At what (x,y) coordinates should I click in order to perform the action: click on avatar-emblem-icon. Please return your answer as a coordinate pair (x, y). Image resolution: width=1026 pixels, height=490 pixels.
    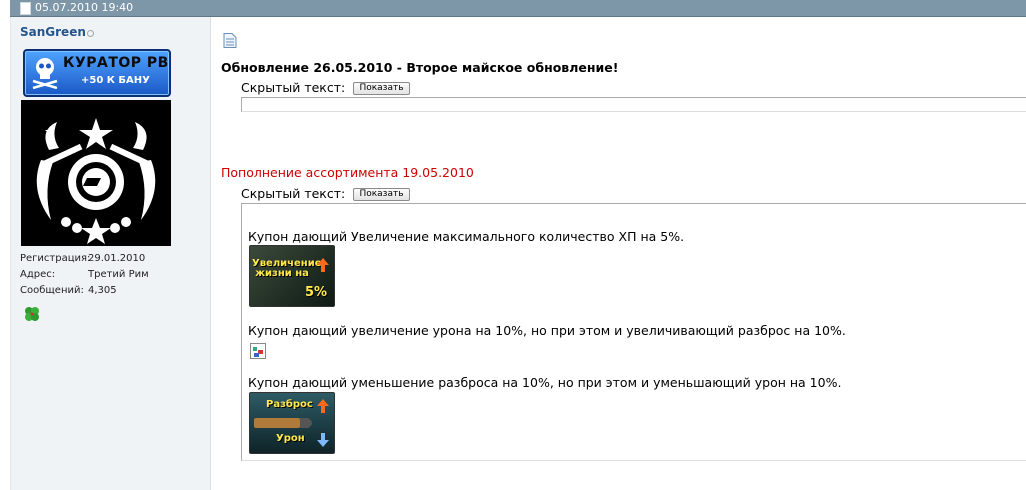
    Looking at the image, I should click on (96, 181).